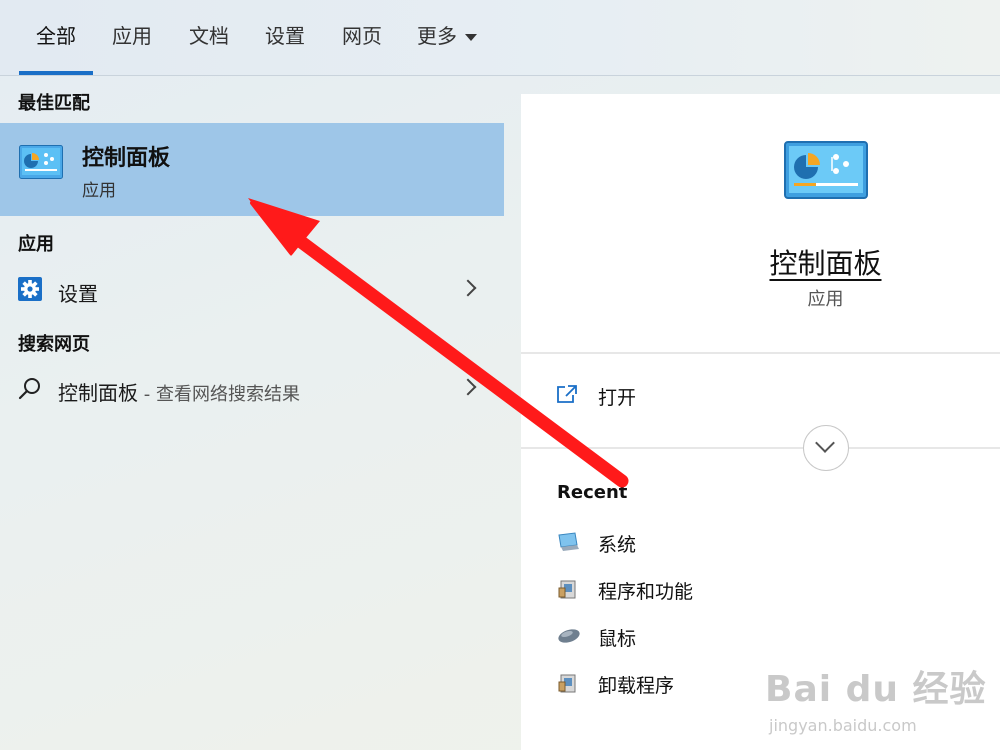  I want to click on web-search-hint: - 查看网络搜索结果, so click(219, 394).